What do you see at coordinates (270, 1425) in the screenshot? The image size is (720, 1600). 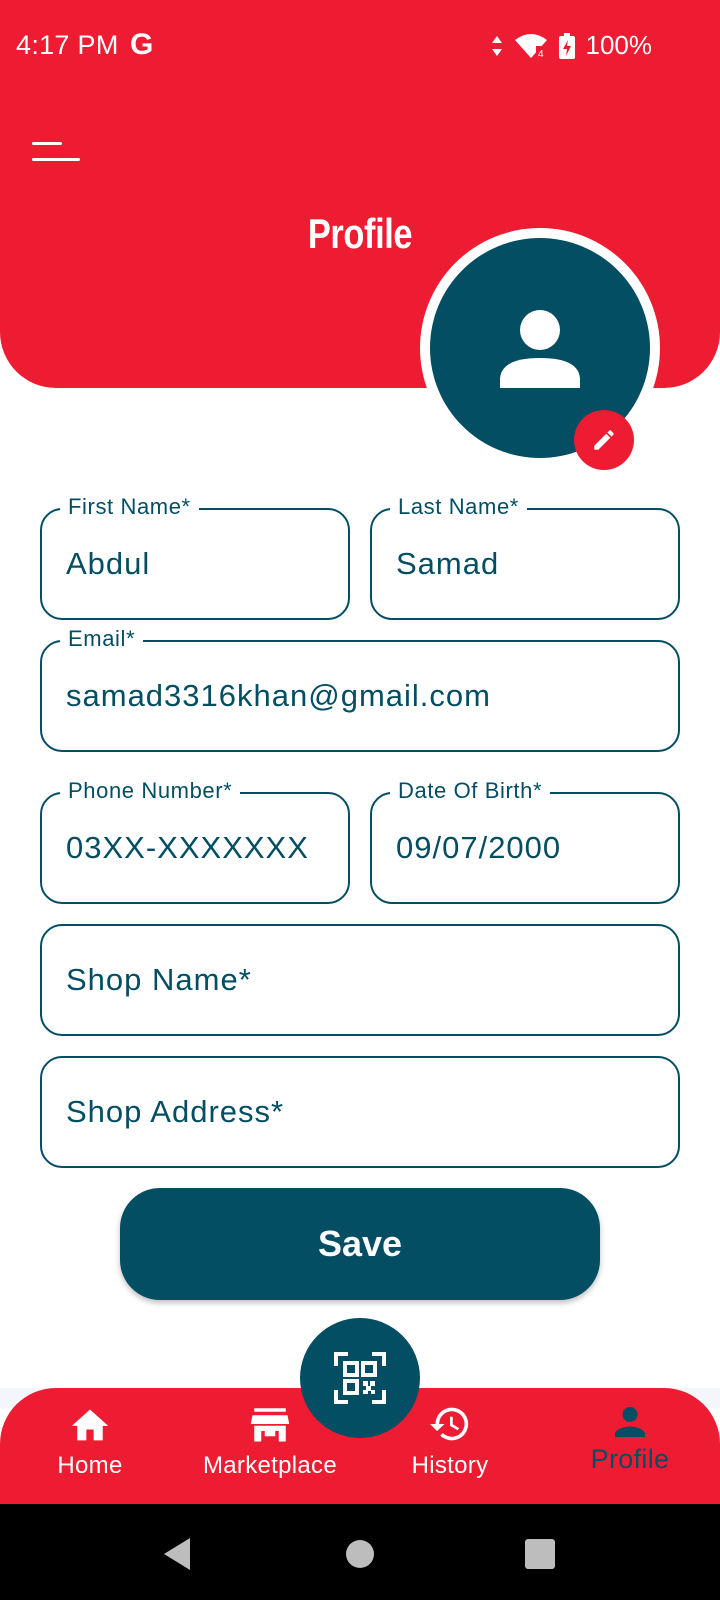 I see `store-icon` at bounding box center [270, 1425].